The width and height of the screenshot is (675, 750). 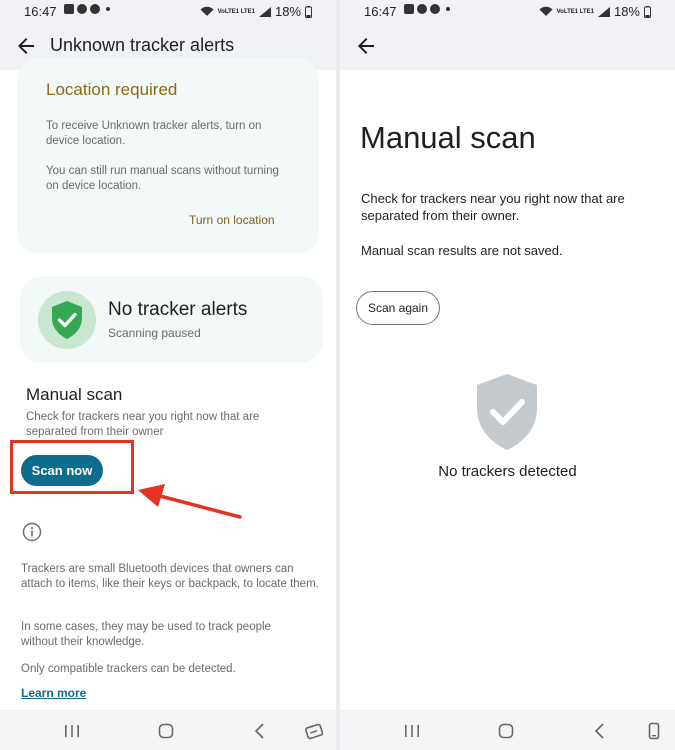 What do you see at coordinates (190, 501) in the screenshot?
I see `red-arrow-annotation` at bounding box center [190, 501].